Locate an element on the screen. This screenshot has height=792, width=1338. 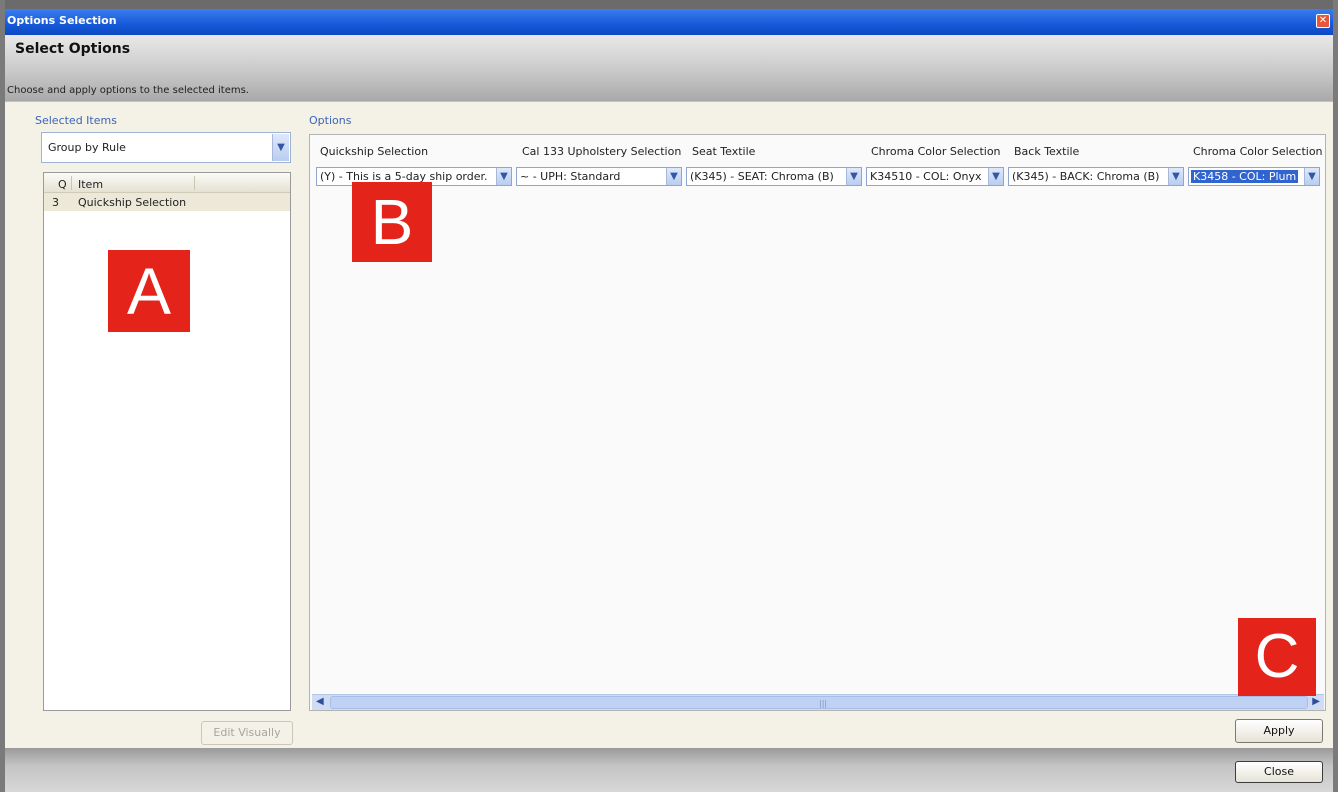
column-header-quickship: Quickship Selection is located at coordinates (374, 151).